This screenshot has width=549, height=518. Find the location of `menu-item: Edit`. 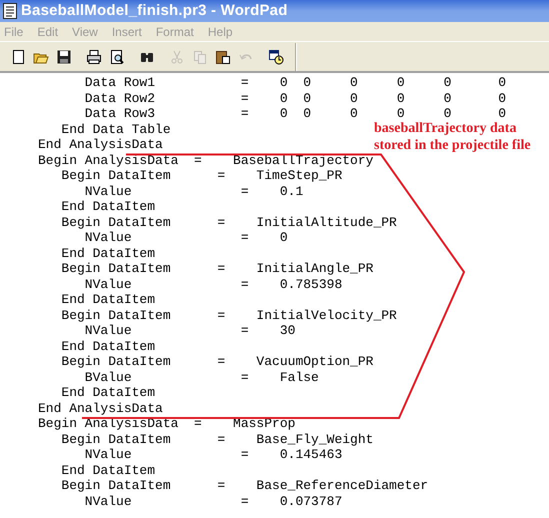

menu-item: Edit is located at coordinates (47, 31).